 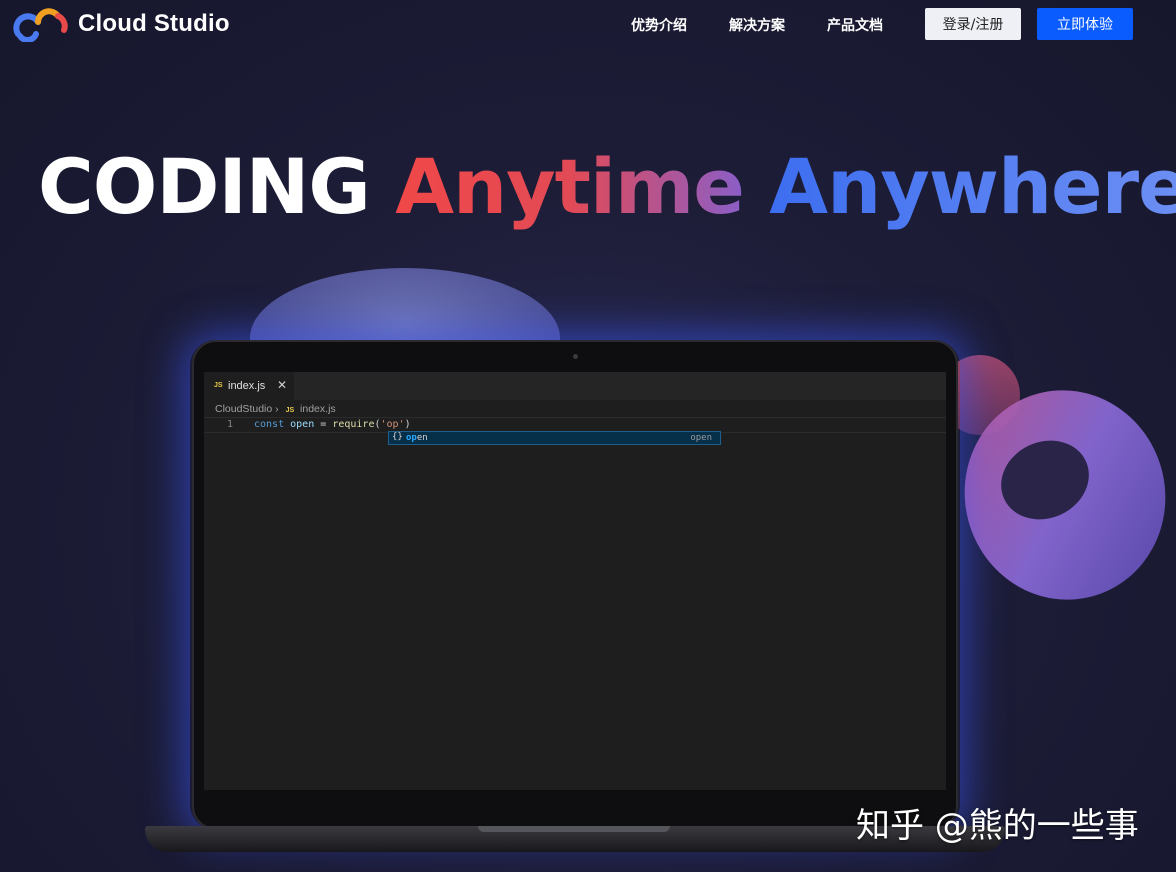 What do you see at coordinates (659, 25) in the screenshot?
I see `nav-advantages: 优势介绍` at bounding box center [659, 25].